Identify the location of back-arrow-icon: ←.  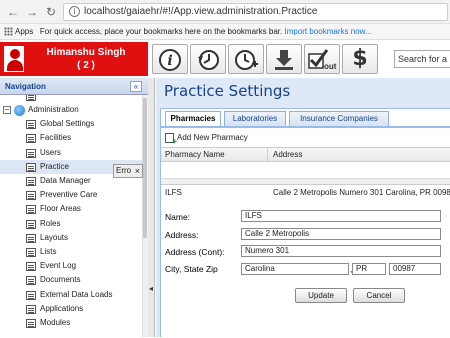
(13, 12).